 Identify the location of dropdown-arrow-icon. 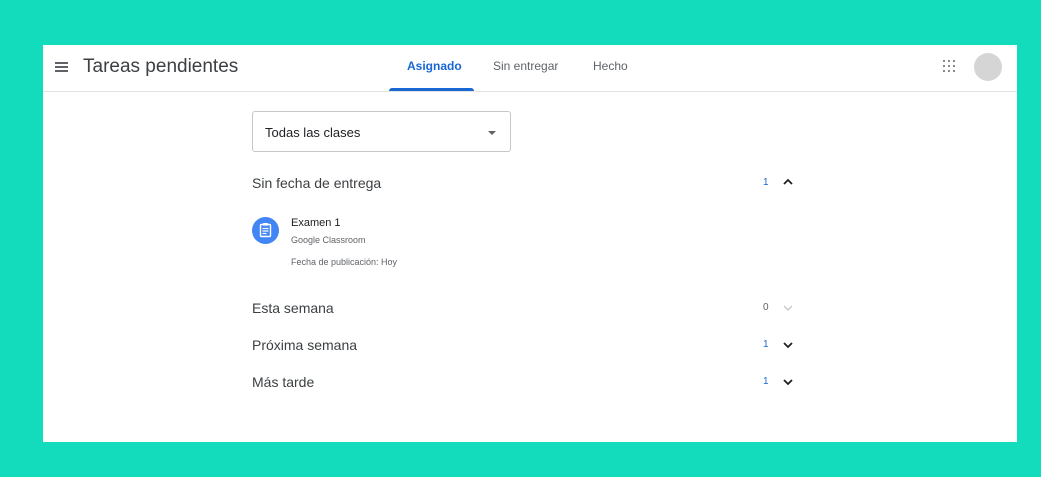
(492, 133).